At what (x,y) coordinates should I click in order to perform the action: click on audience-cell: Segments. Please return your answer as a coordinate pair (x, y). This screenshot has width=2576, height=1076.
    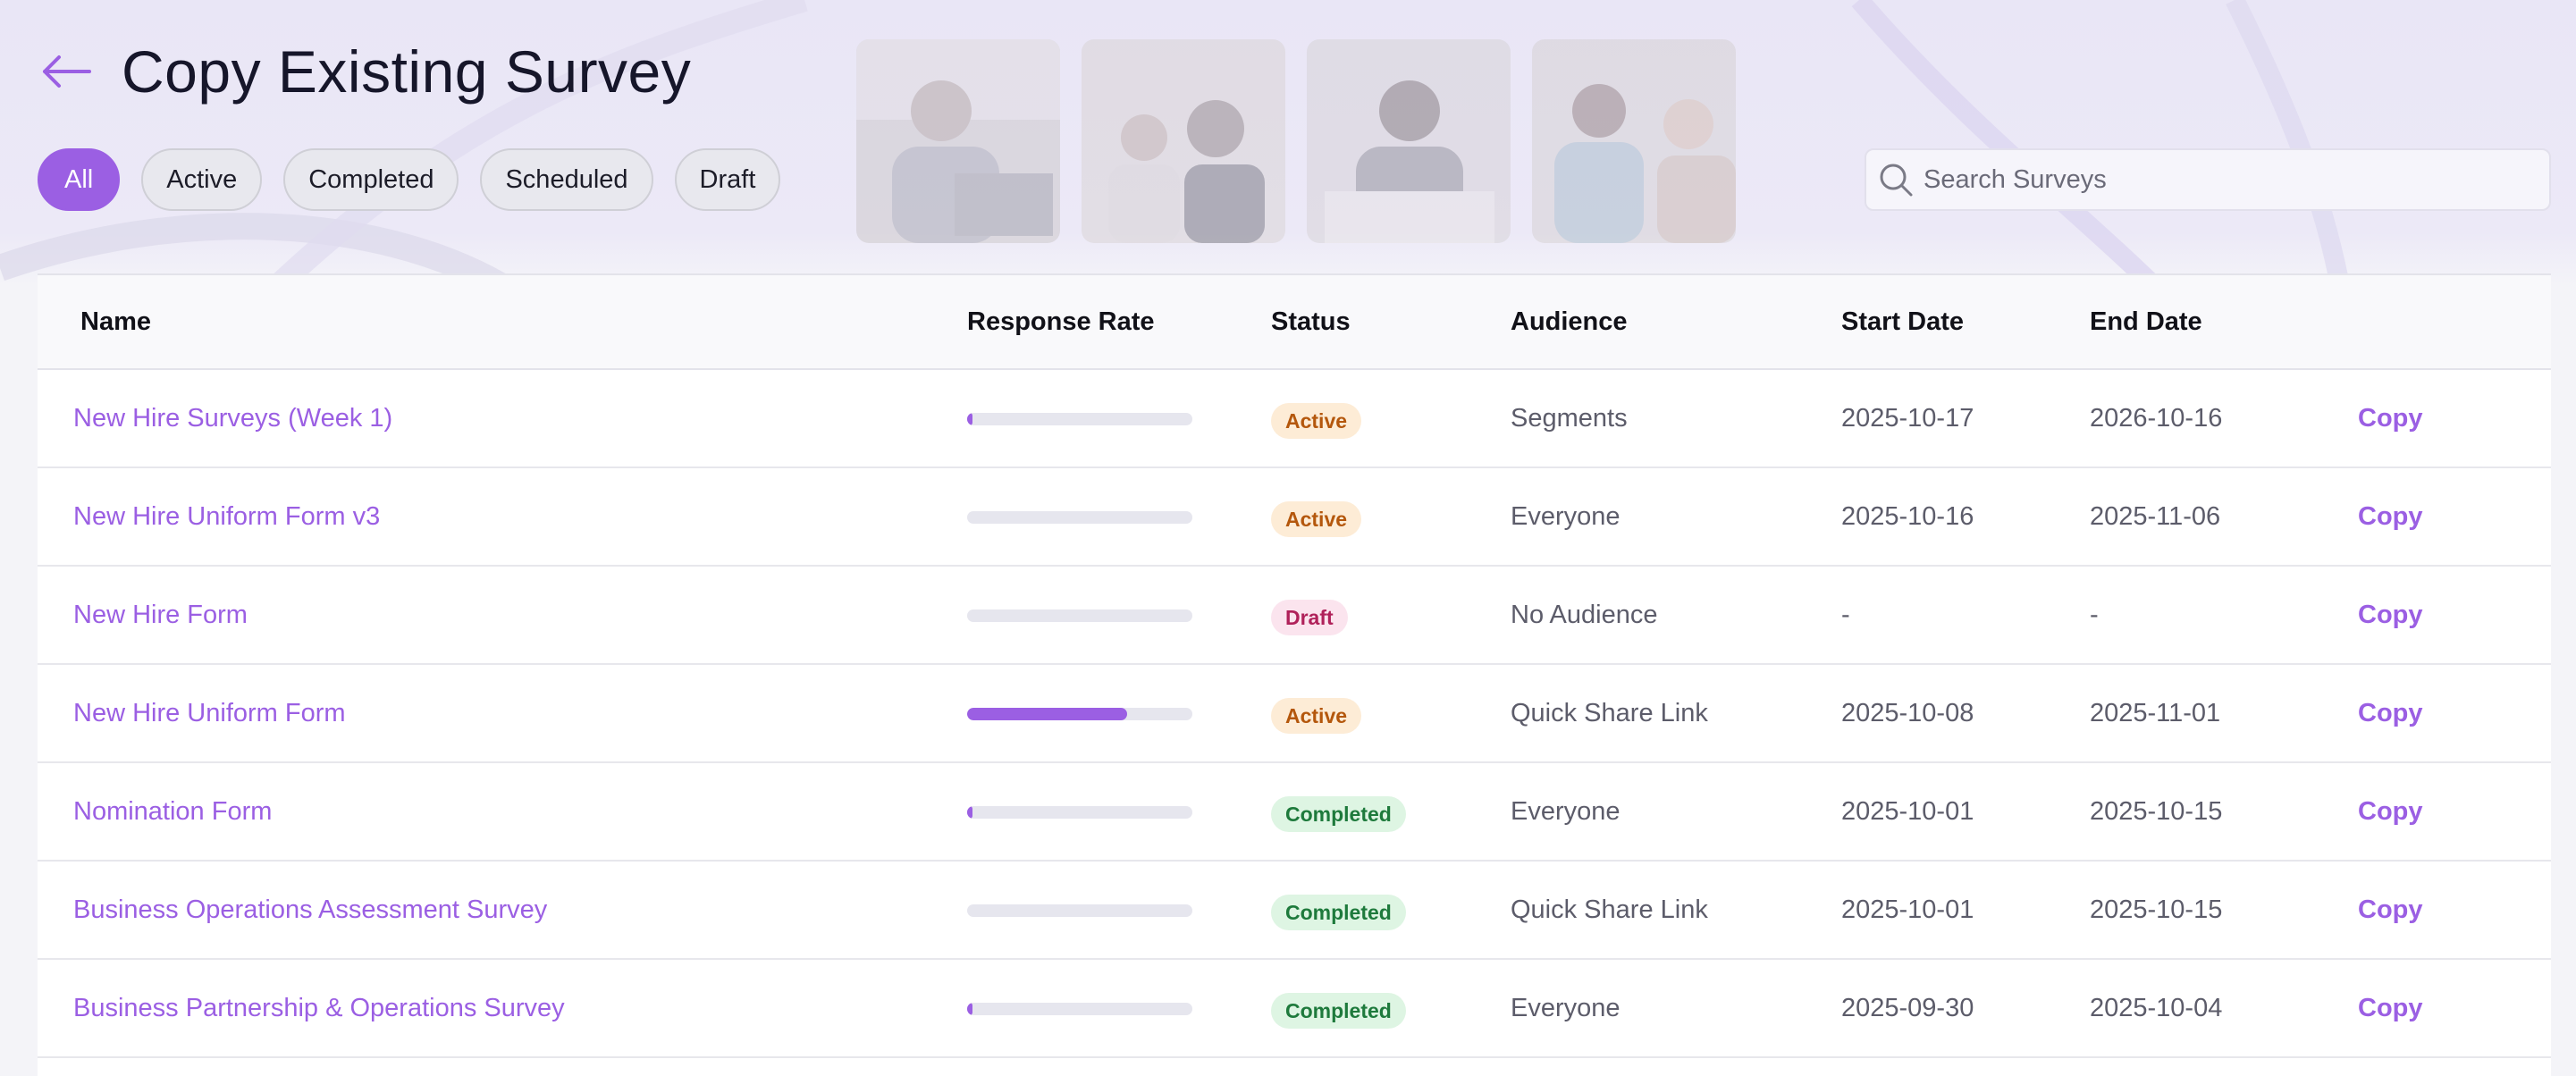
    Looking at the image, I should click on (1570, 418).